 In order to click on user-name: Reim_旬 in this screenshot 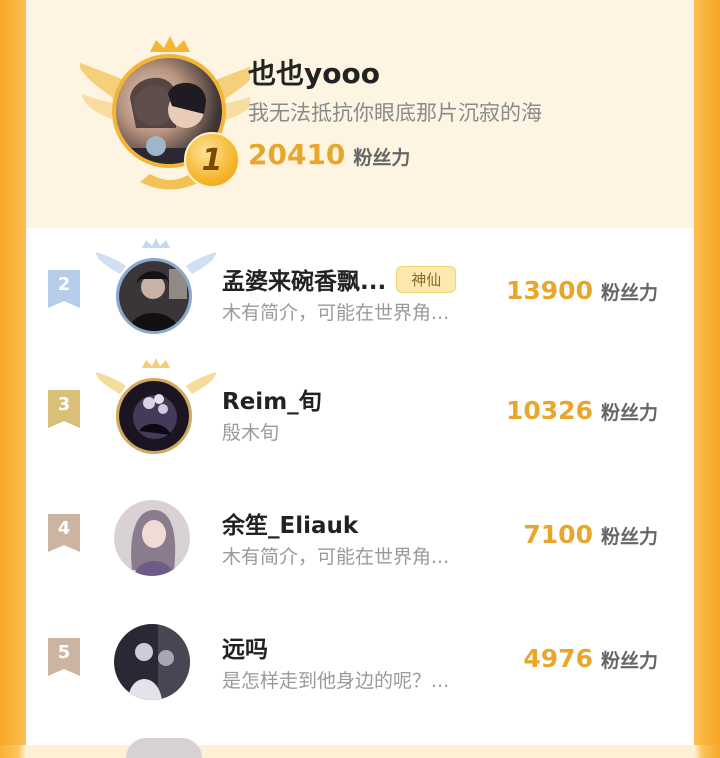, I will do `click(272, 399)`.